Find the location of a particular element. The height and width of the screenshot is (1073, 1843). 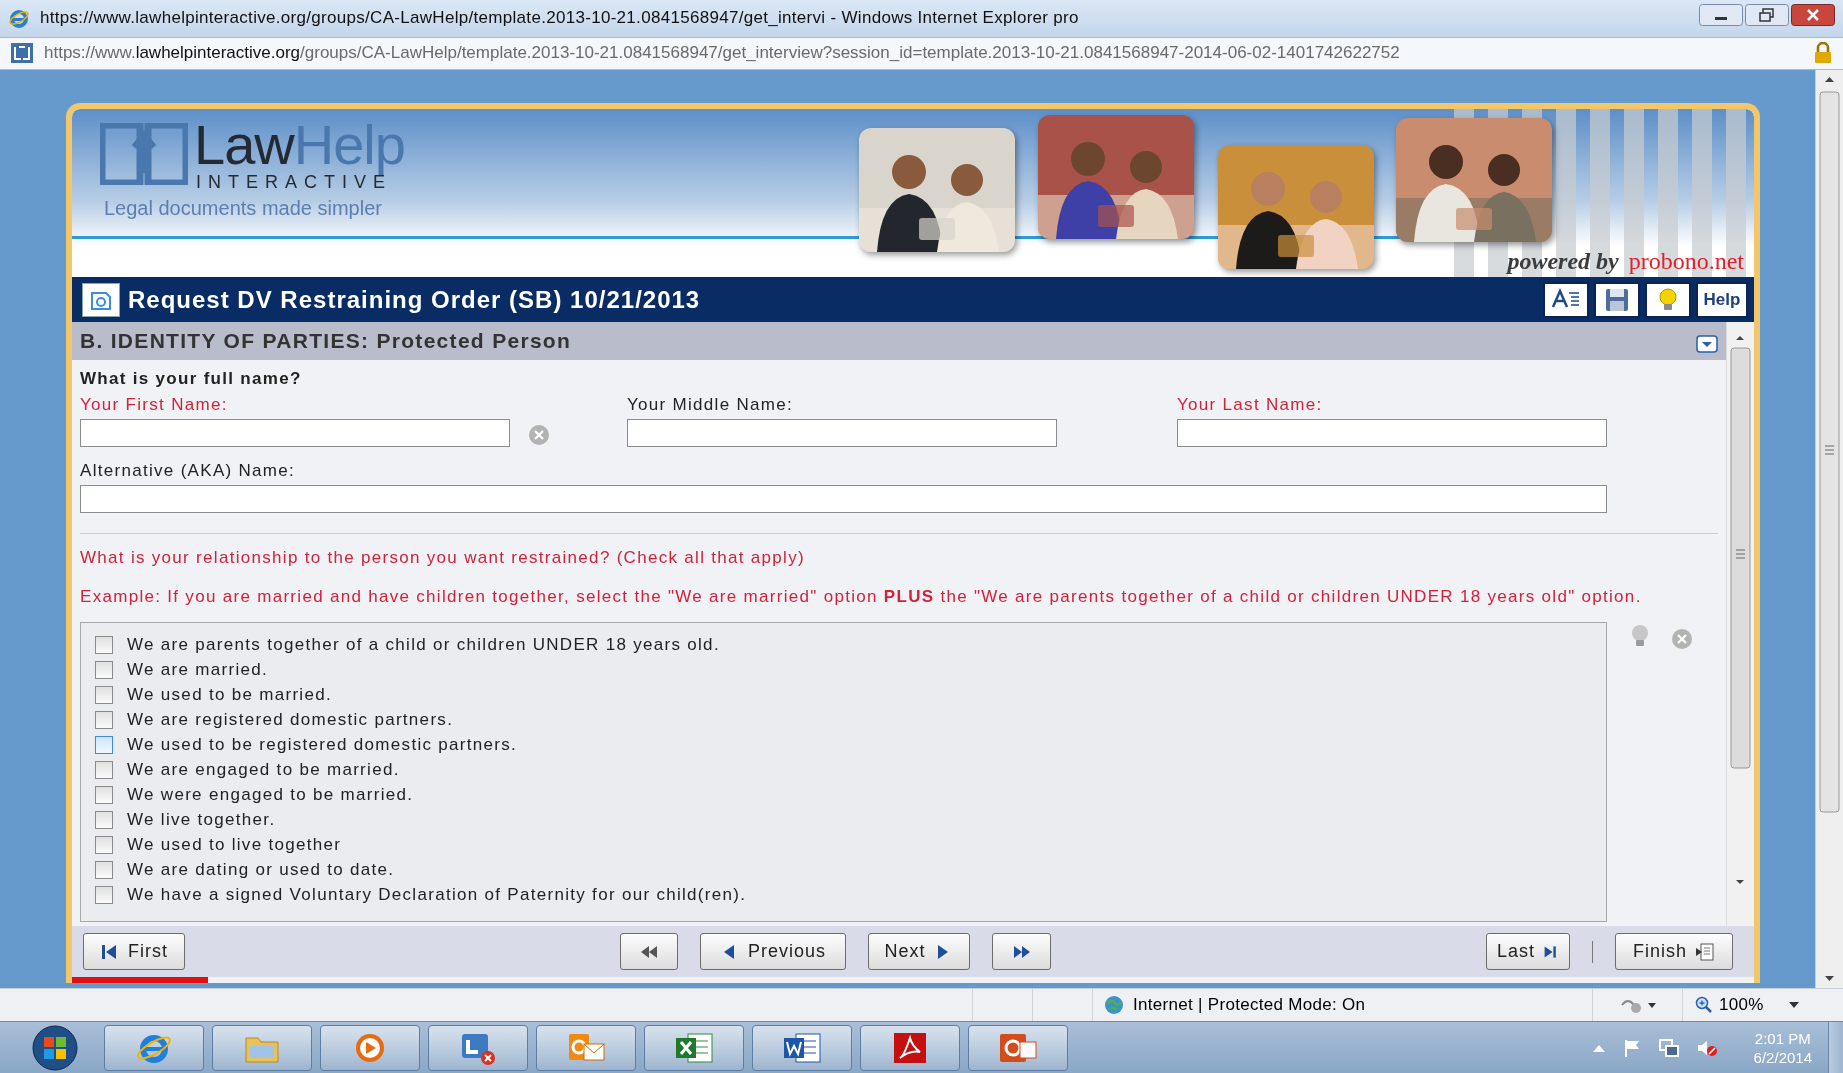

minimize-button is located at coordinates (1721, 15).